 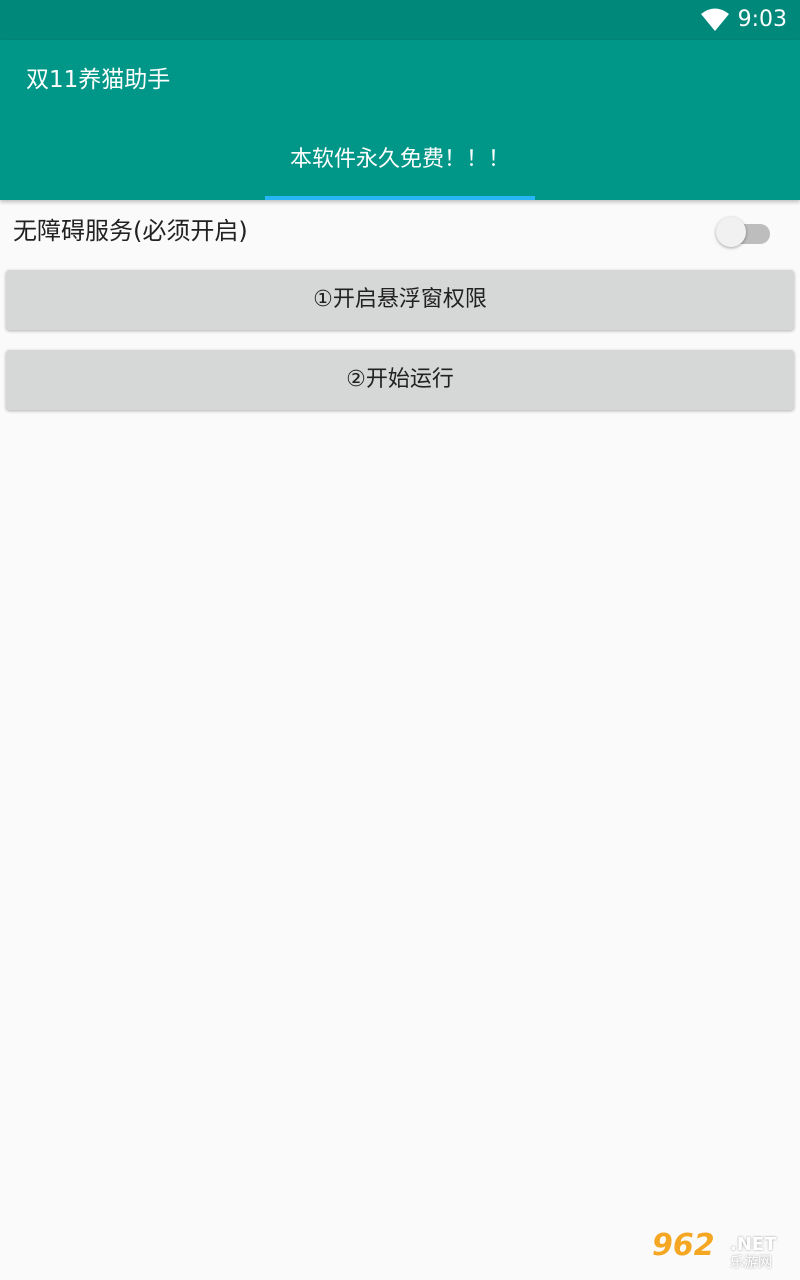 I want to click on open-overlay-permission-button: ①开启悬浮窗权限, so click(x=400, y=300).